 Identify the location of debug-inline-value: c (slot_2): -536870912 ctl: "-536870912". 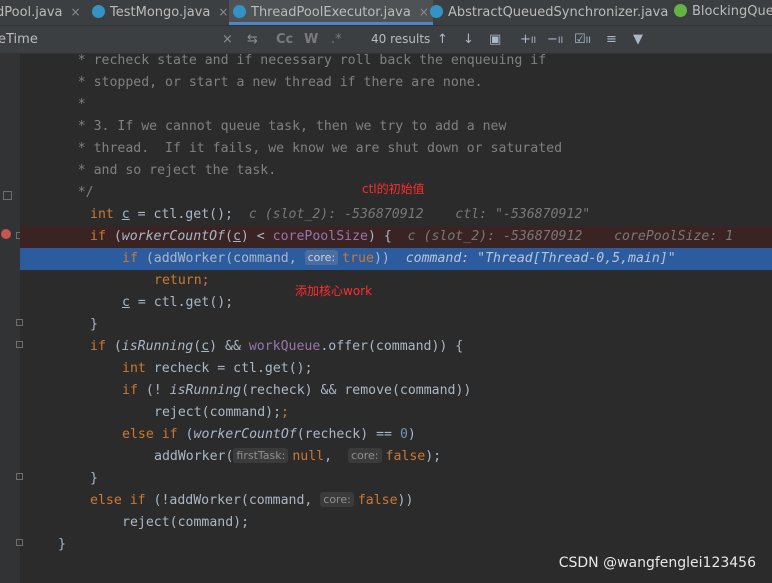
(419, 214).